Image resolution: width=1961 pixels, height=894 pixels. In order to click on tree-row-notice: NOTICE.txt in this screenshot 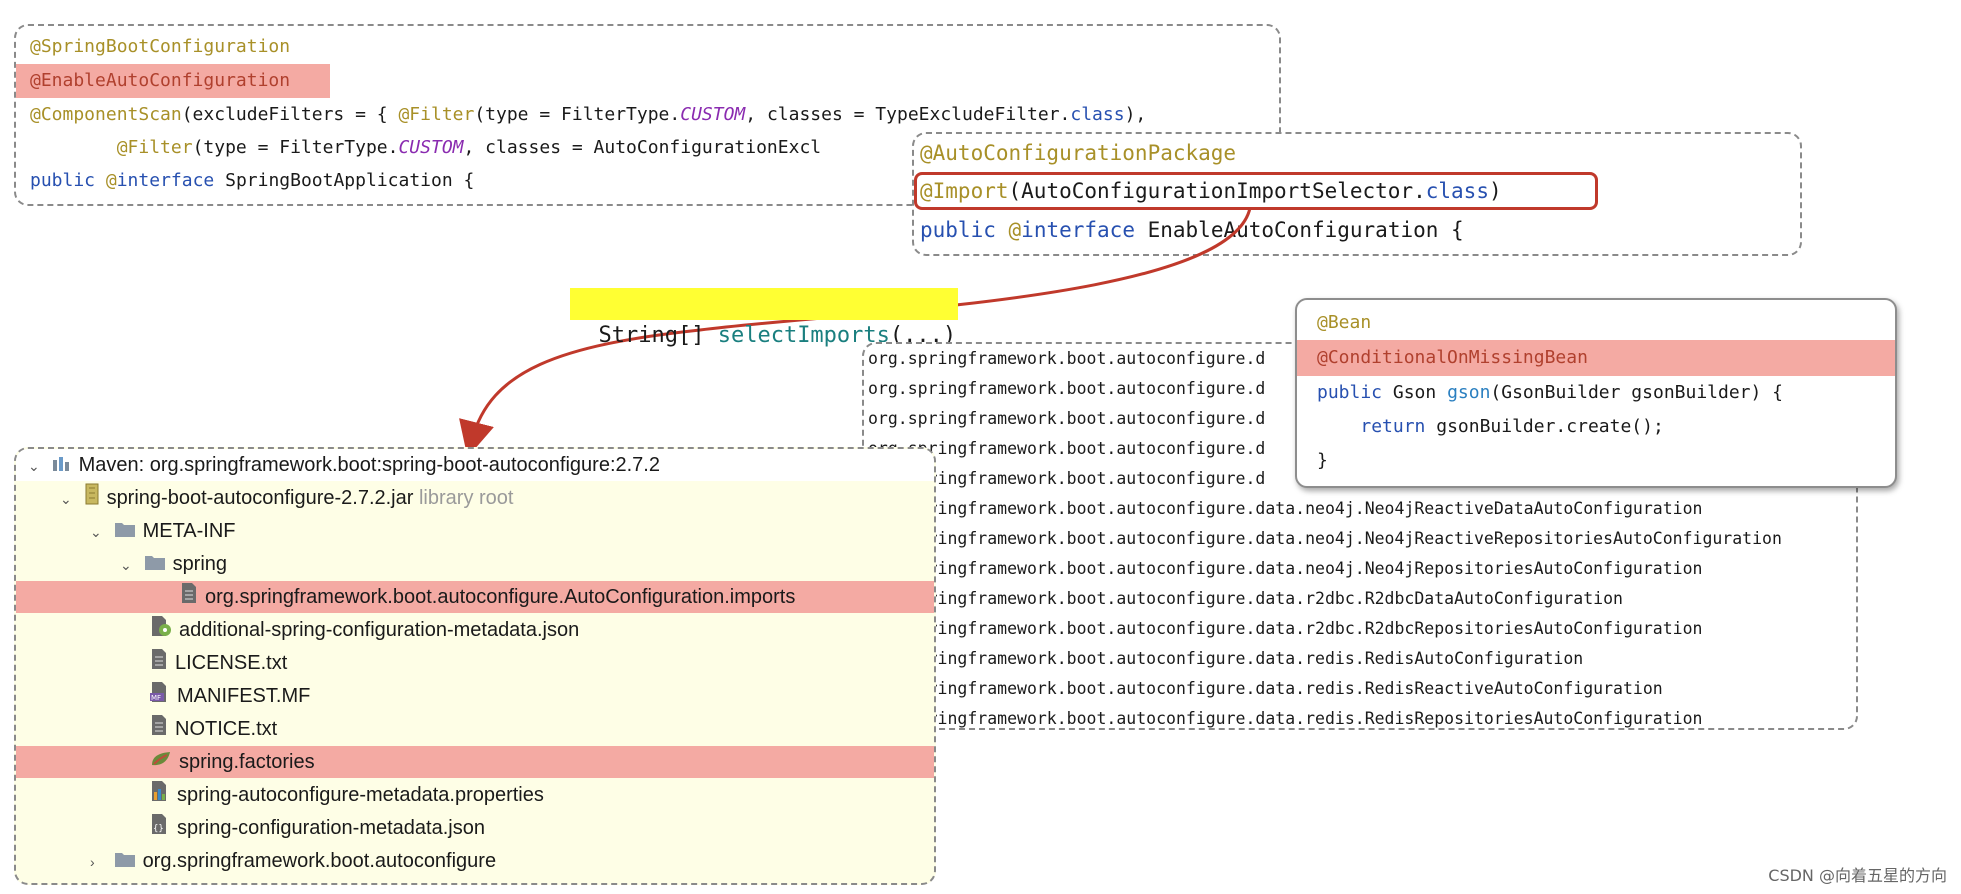, I will do `click(146, 729)`.